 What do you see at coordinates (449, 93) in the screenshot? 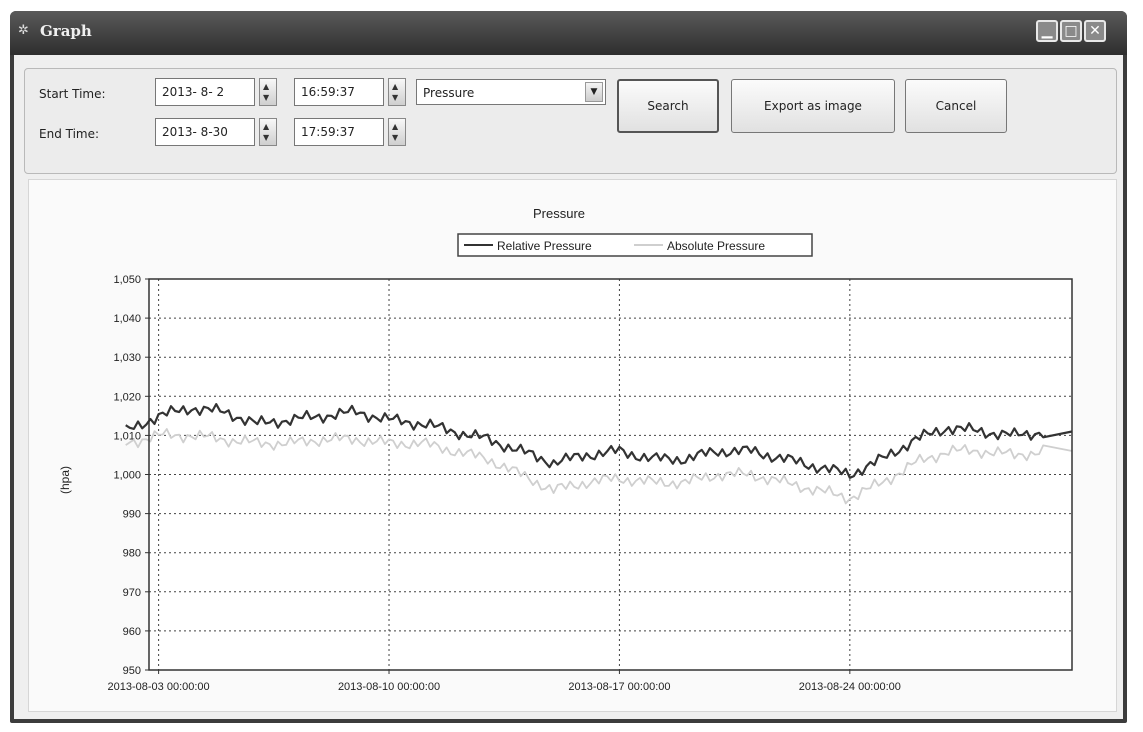
I see `measurement-select-value: Pressure` at bounding box center [449, 93].